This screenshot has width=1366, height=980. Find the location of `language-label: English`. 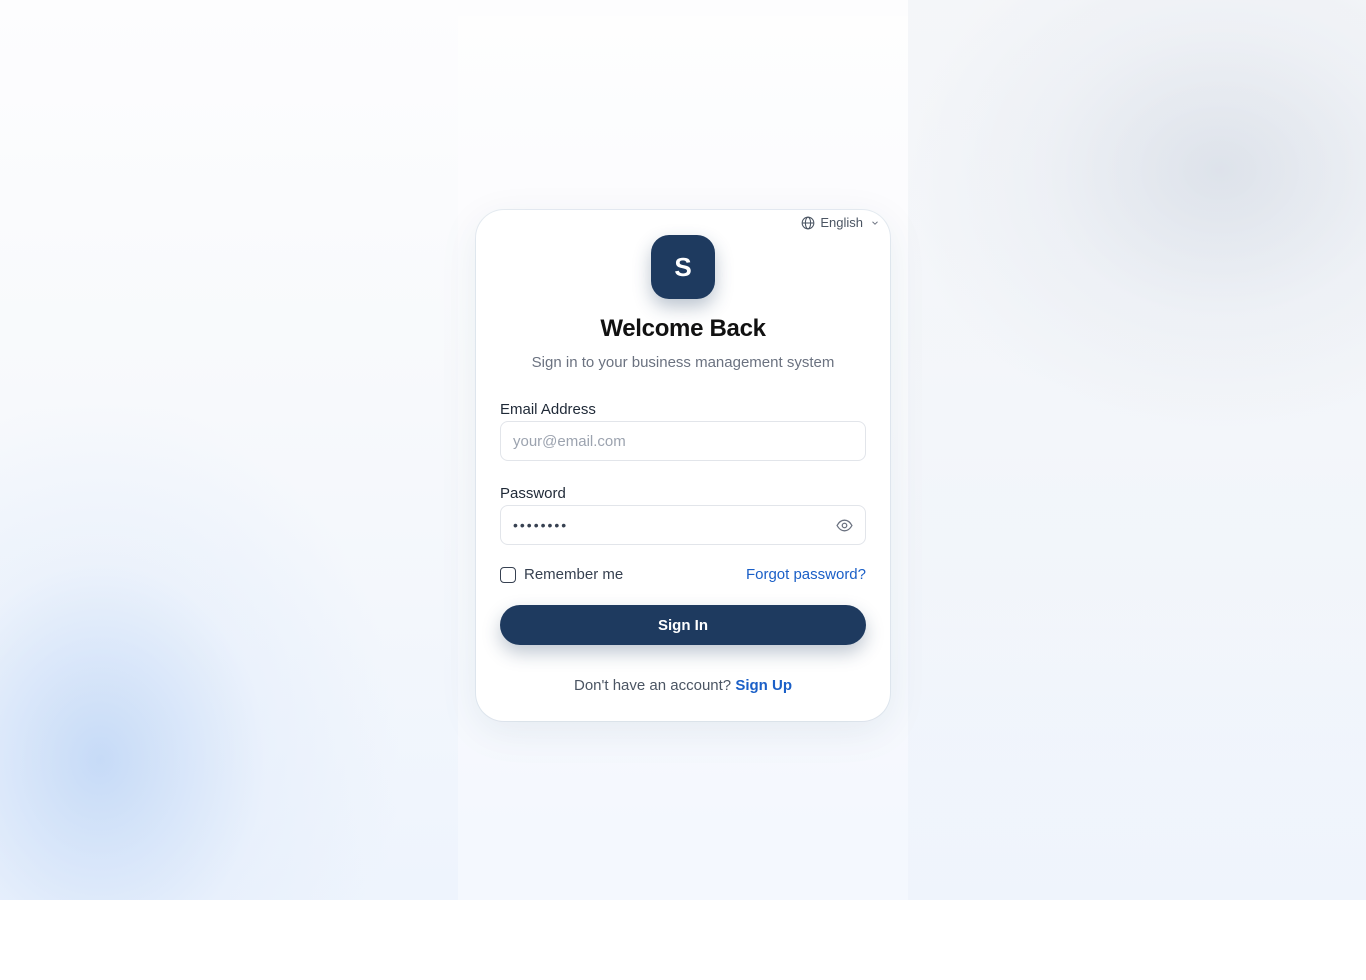

language-label: English is located at coordinates (841, 222).